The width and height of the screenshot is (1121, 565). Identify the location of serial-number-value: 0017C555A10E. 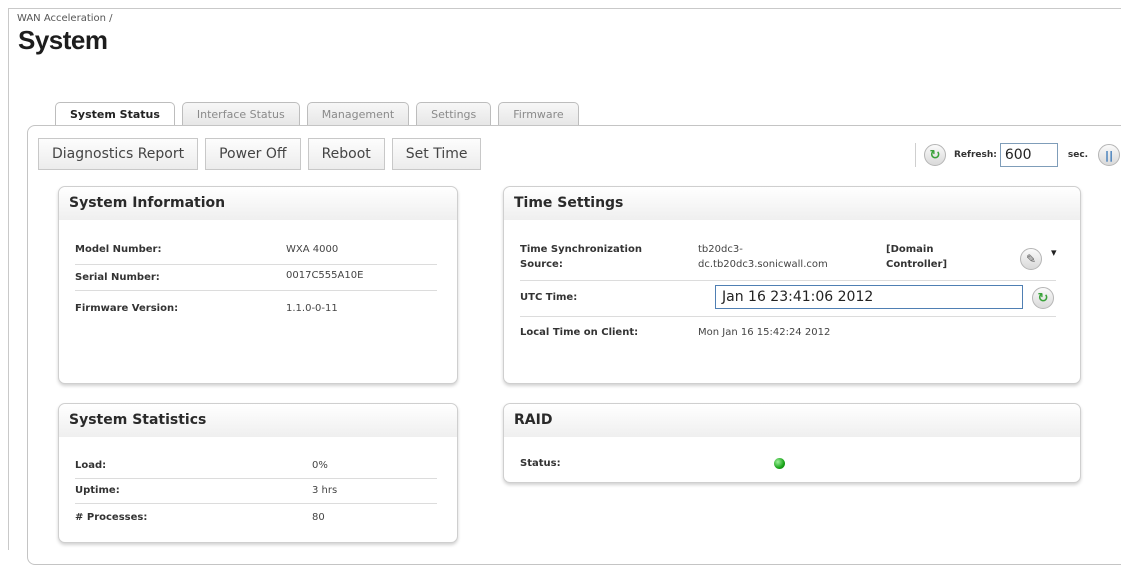
(325, 275).